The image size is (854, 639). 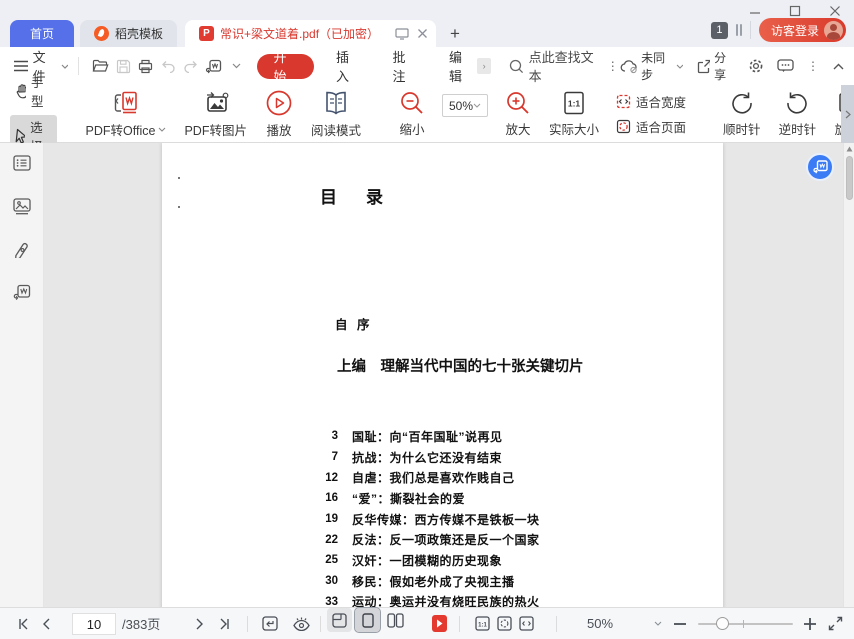 I want to click on toc-entry-title: 汉奸：一团模糊的历史现象, so click(x=427, y=560).